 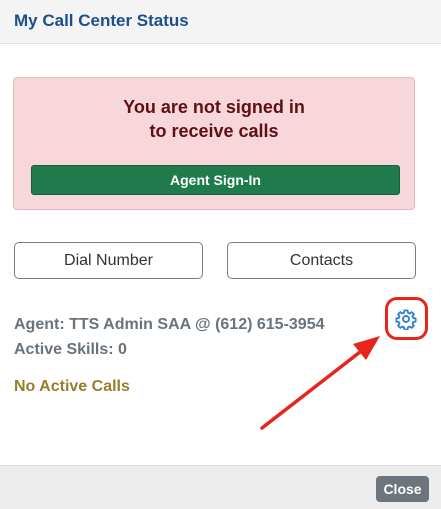 I want to click on call-status: No Active Calls, so click(x=72, y=386).